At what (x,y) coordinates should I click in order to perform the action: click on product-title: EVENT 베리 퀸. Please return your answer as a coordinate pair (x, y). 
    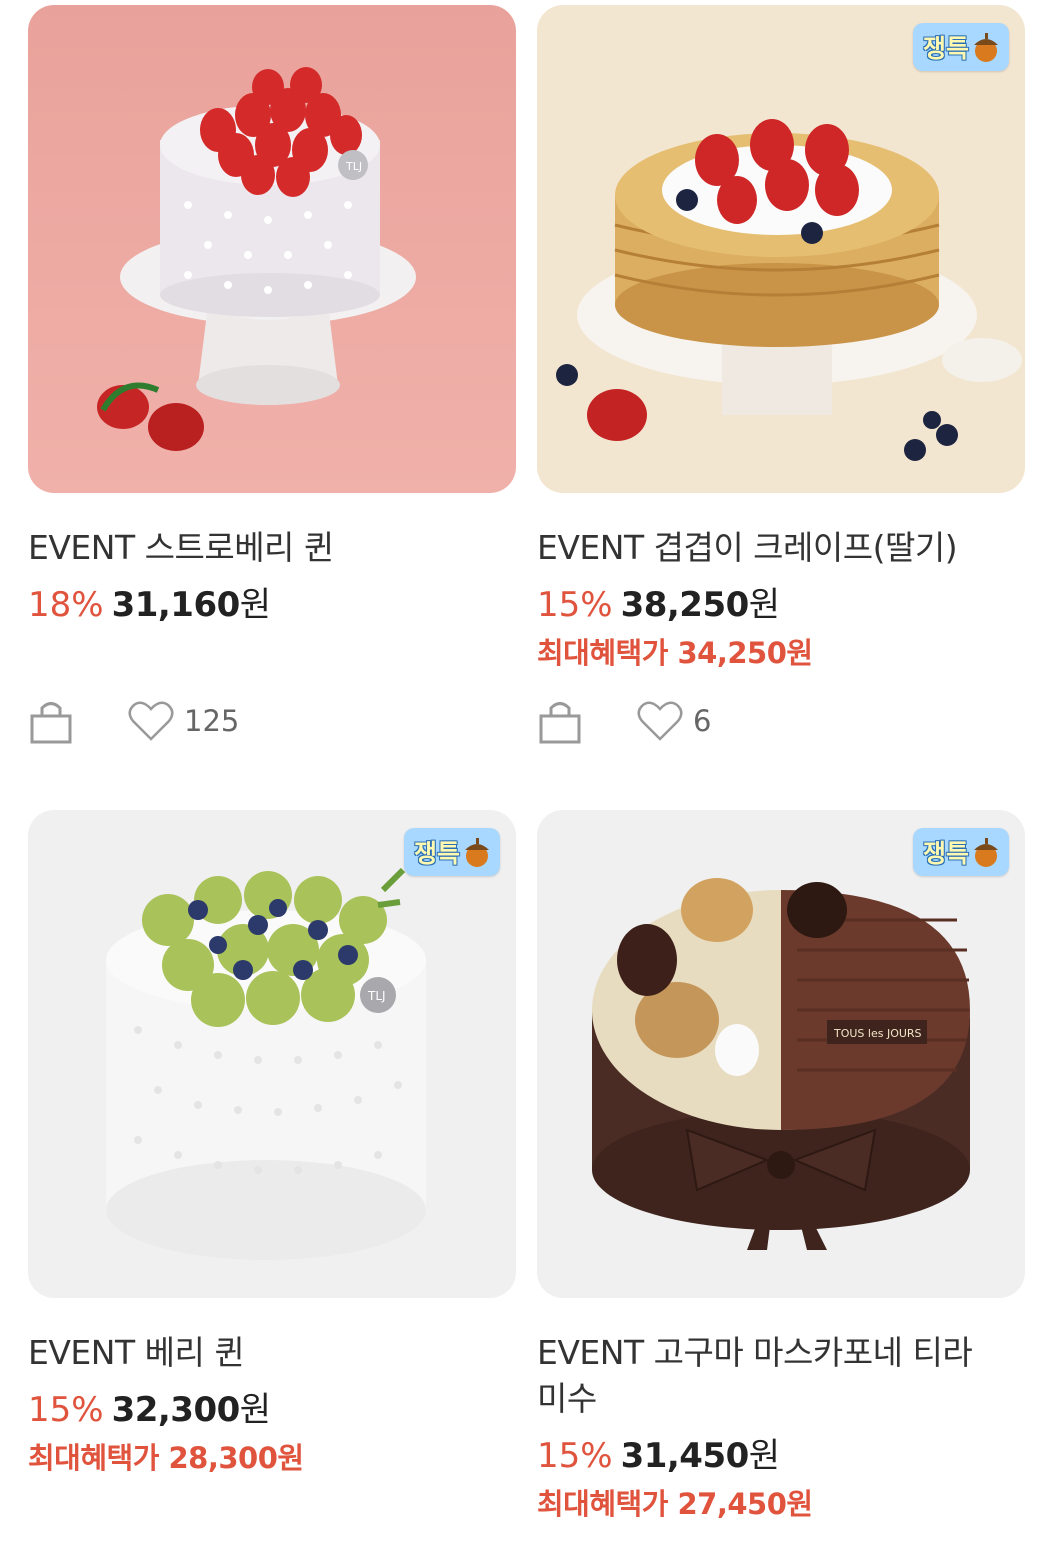
    Looking at the image, I should click on (272, 1353).